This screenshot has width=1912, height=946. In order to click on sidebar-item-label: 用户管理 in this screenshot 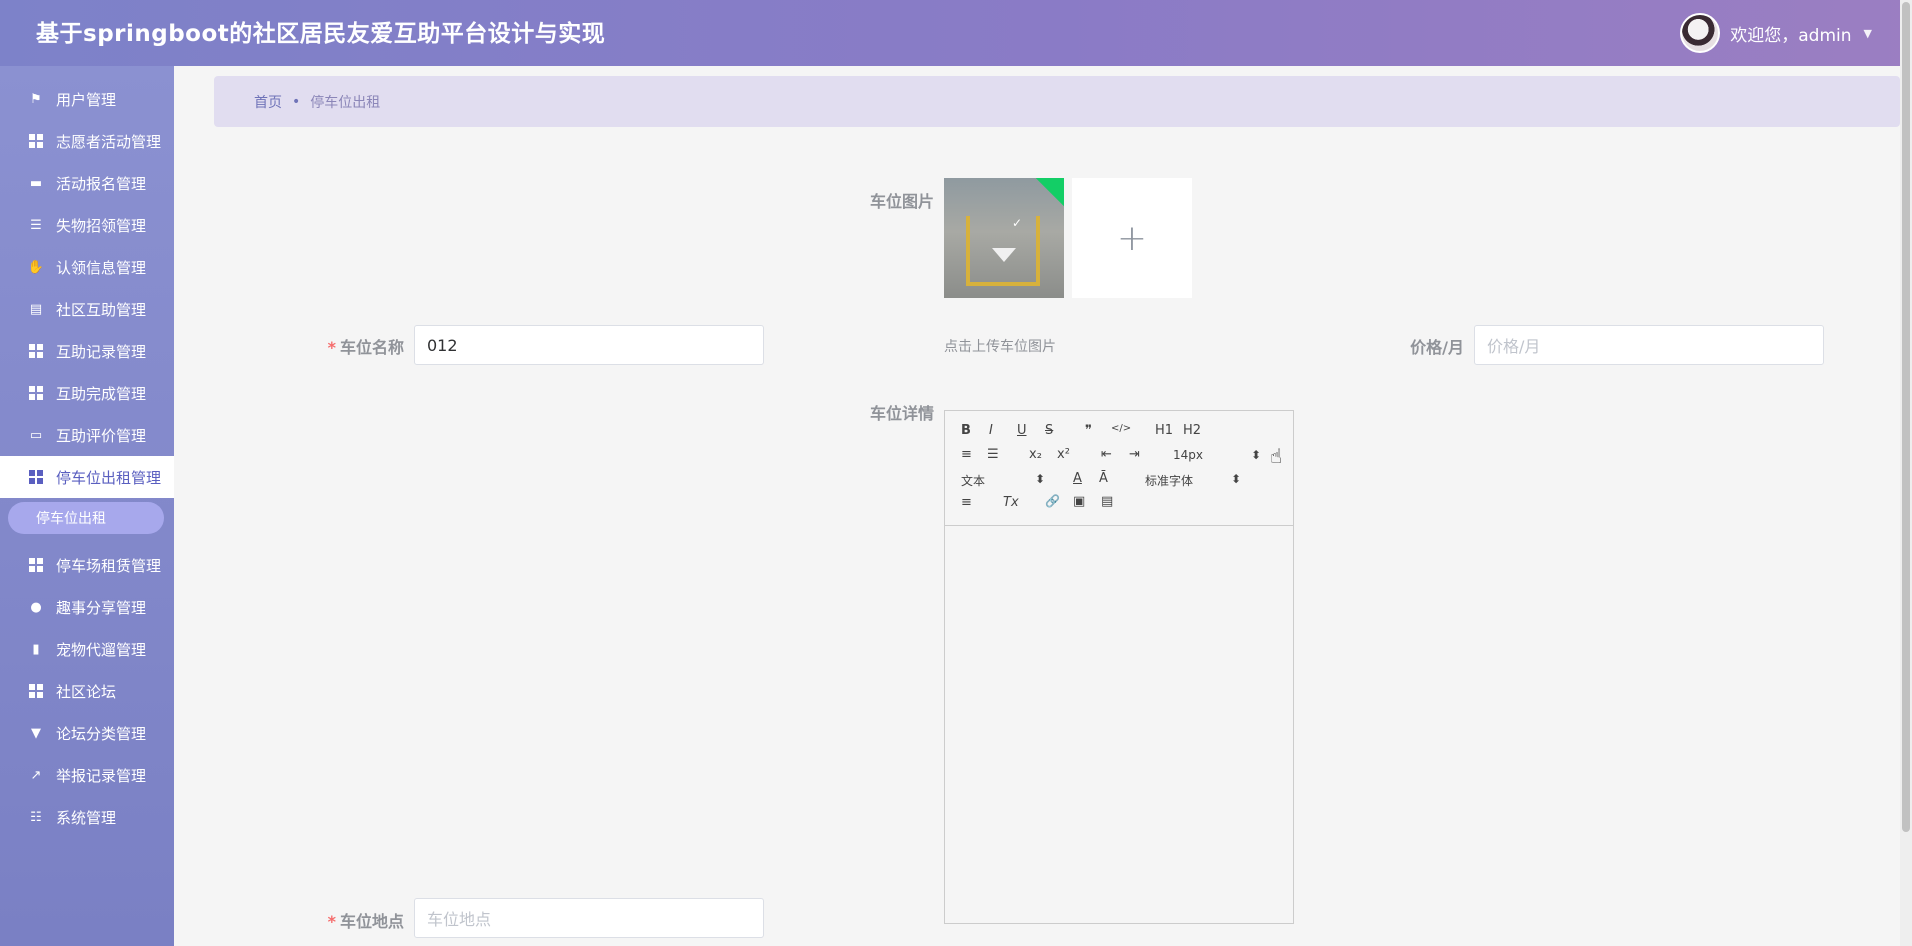, I will do `click(86, 99)`.